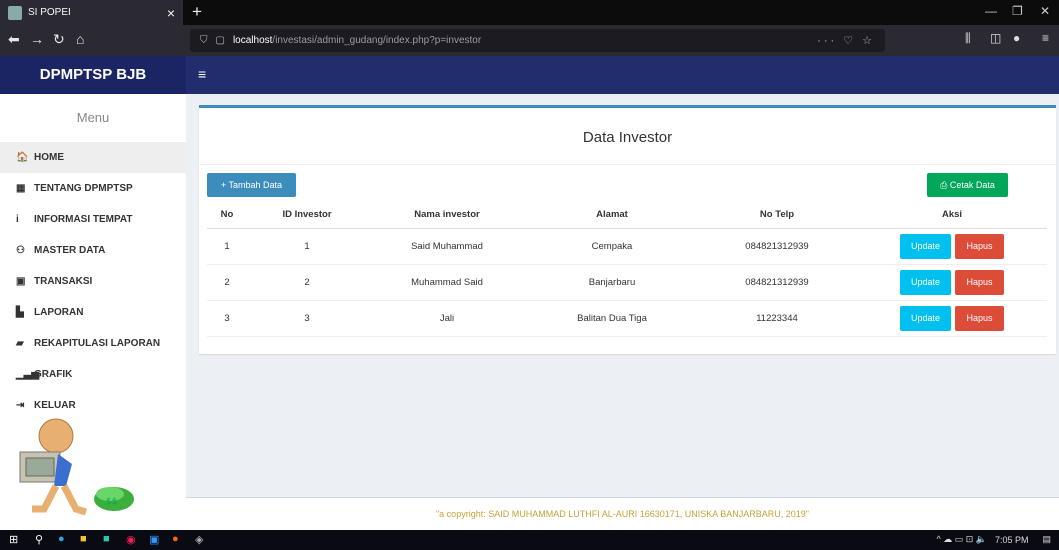 Image resolution: width=1059 pixels, height=550 pixels. Describe the element at coordinates (20, 250) in the screenshot. I see `users-icon: ⚇` at that location.